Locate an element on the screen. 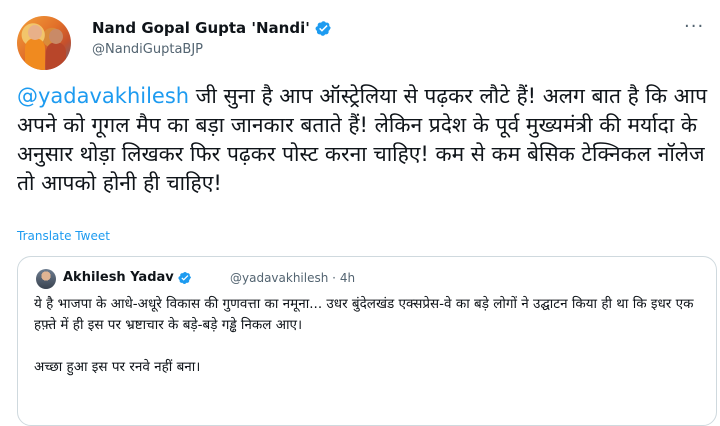 Image resolution: width=720 pixels, height=426 pixels. quoted-author-name-text: Akhilesh Yadav is located at coordinates (118, 277).